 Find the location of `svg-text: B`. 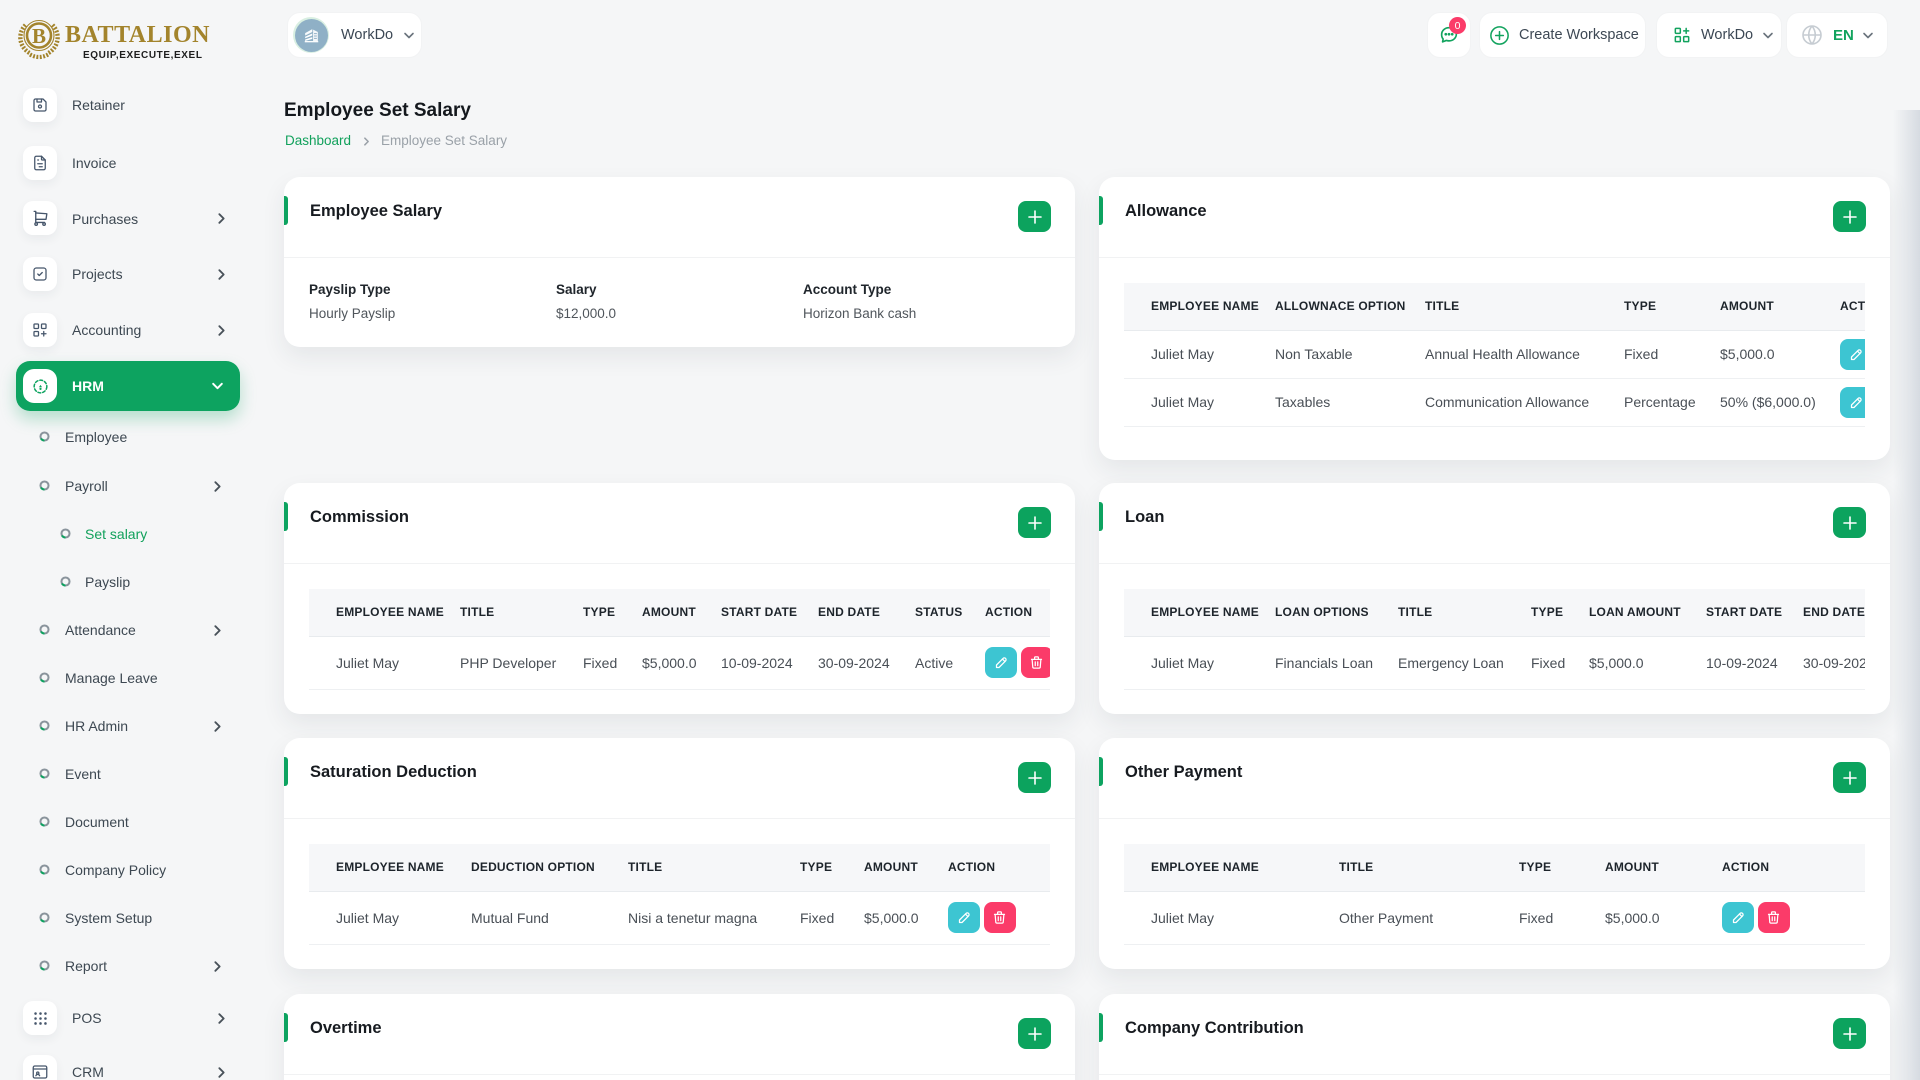

svg-text: B is located at coordinates (39, 36).